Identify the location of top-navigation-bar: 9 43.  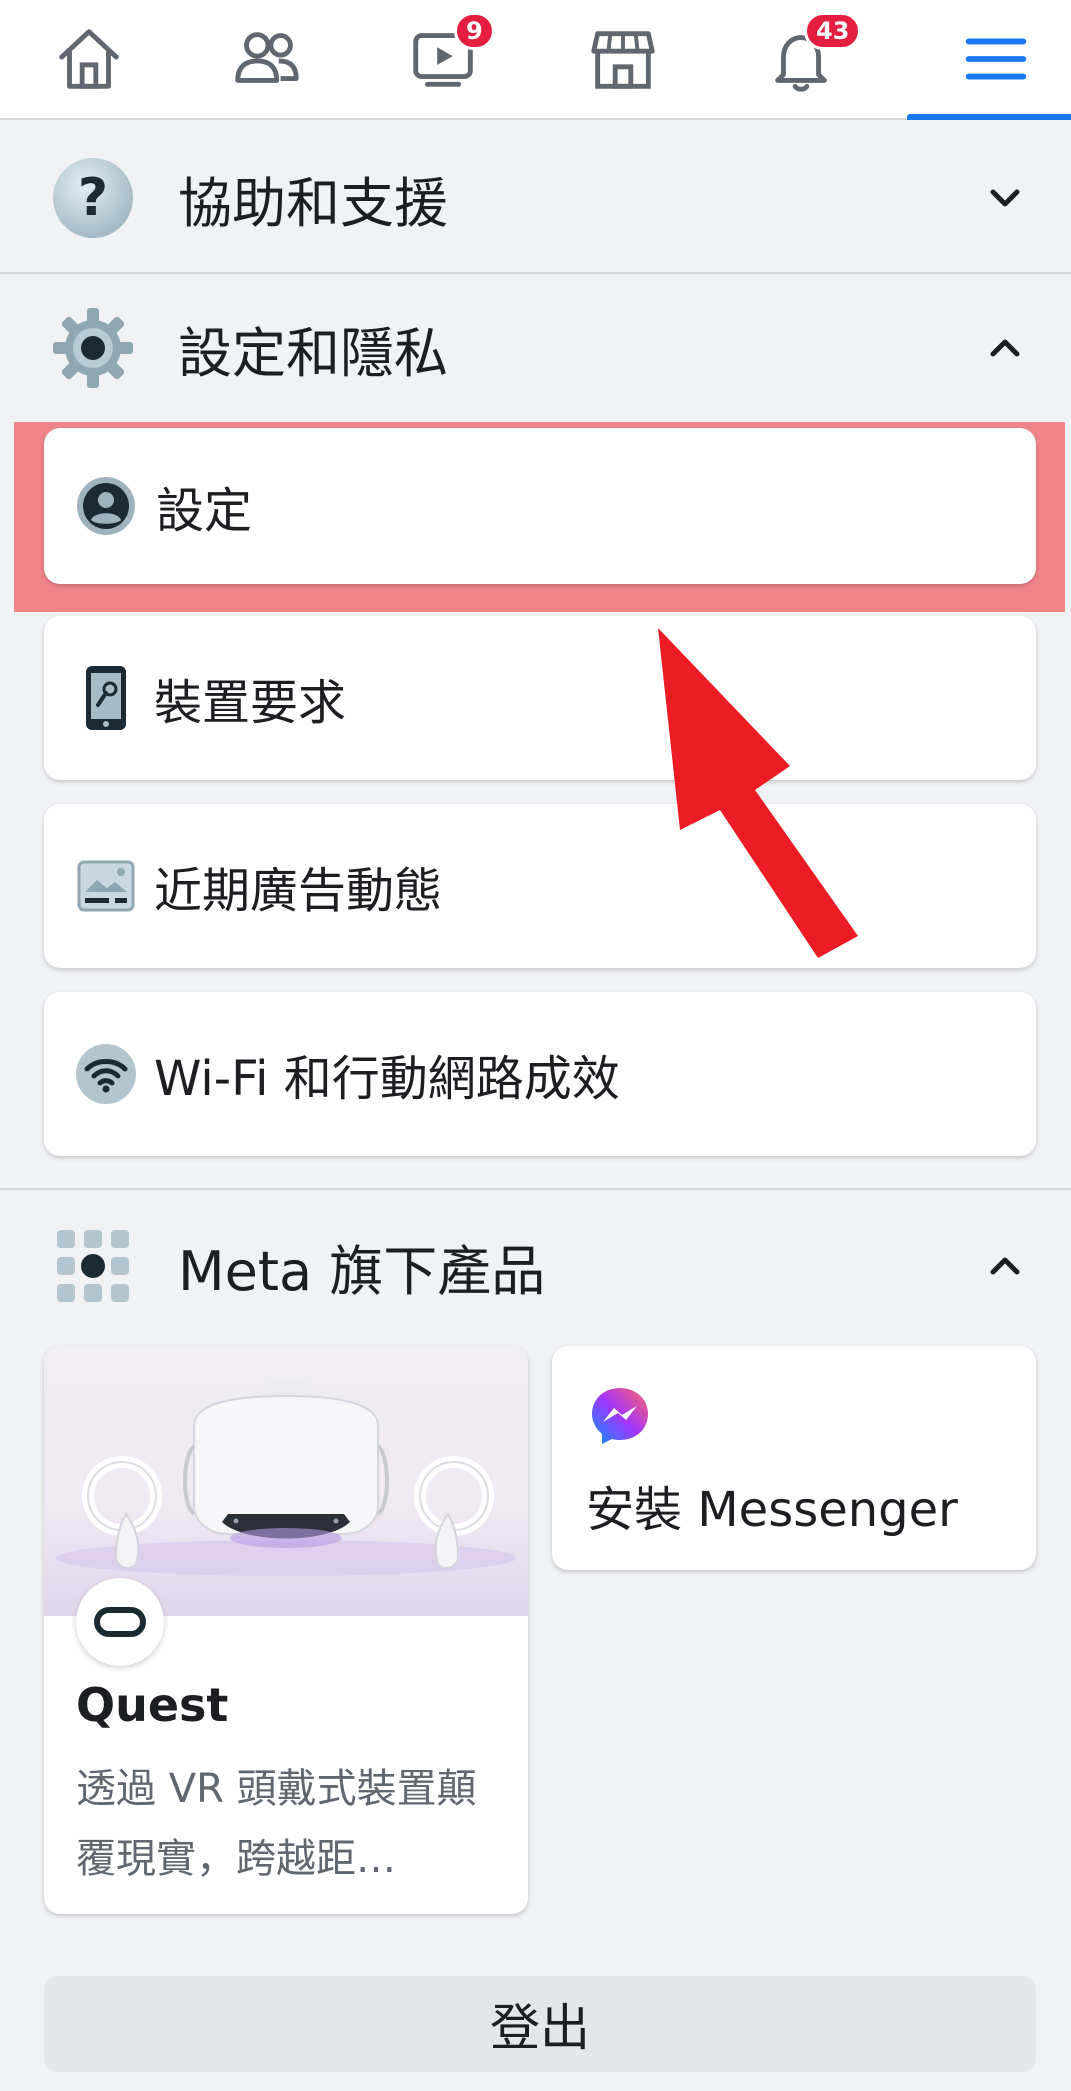
(535, 60).